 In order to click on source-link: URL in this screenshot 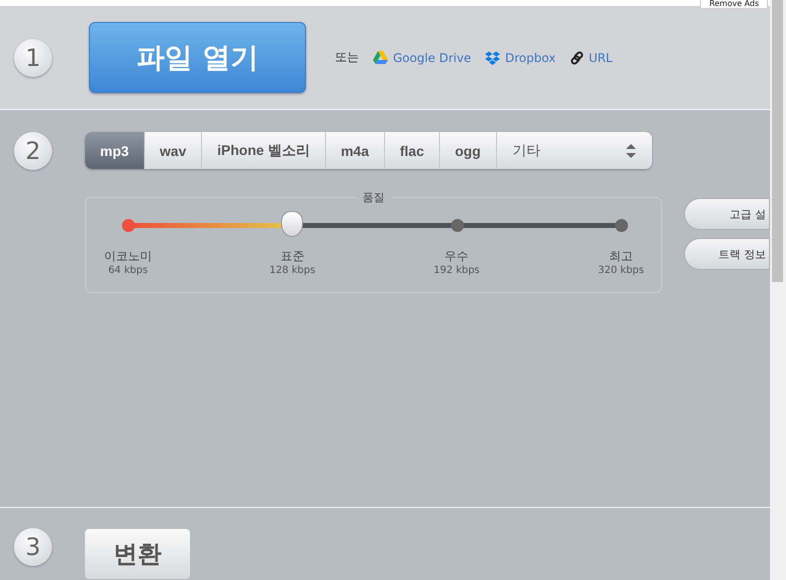, I will do `click(591, 57)`.